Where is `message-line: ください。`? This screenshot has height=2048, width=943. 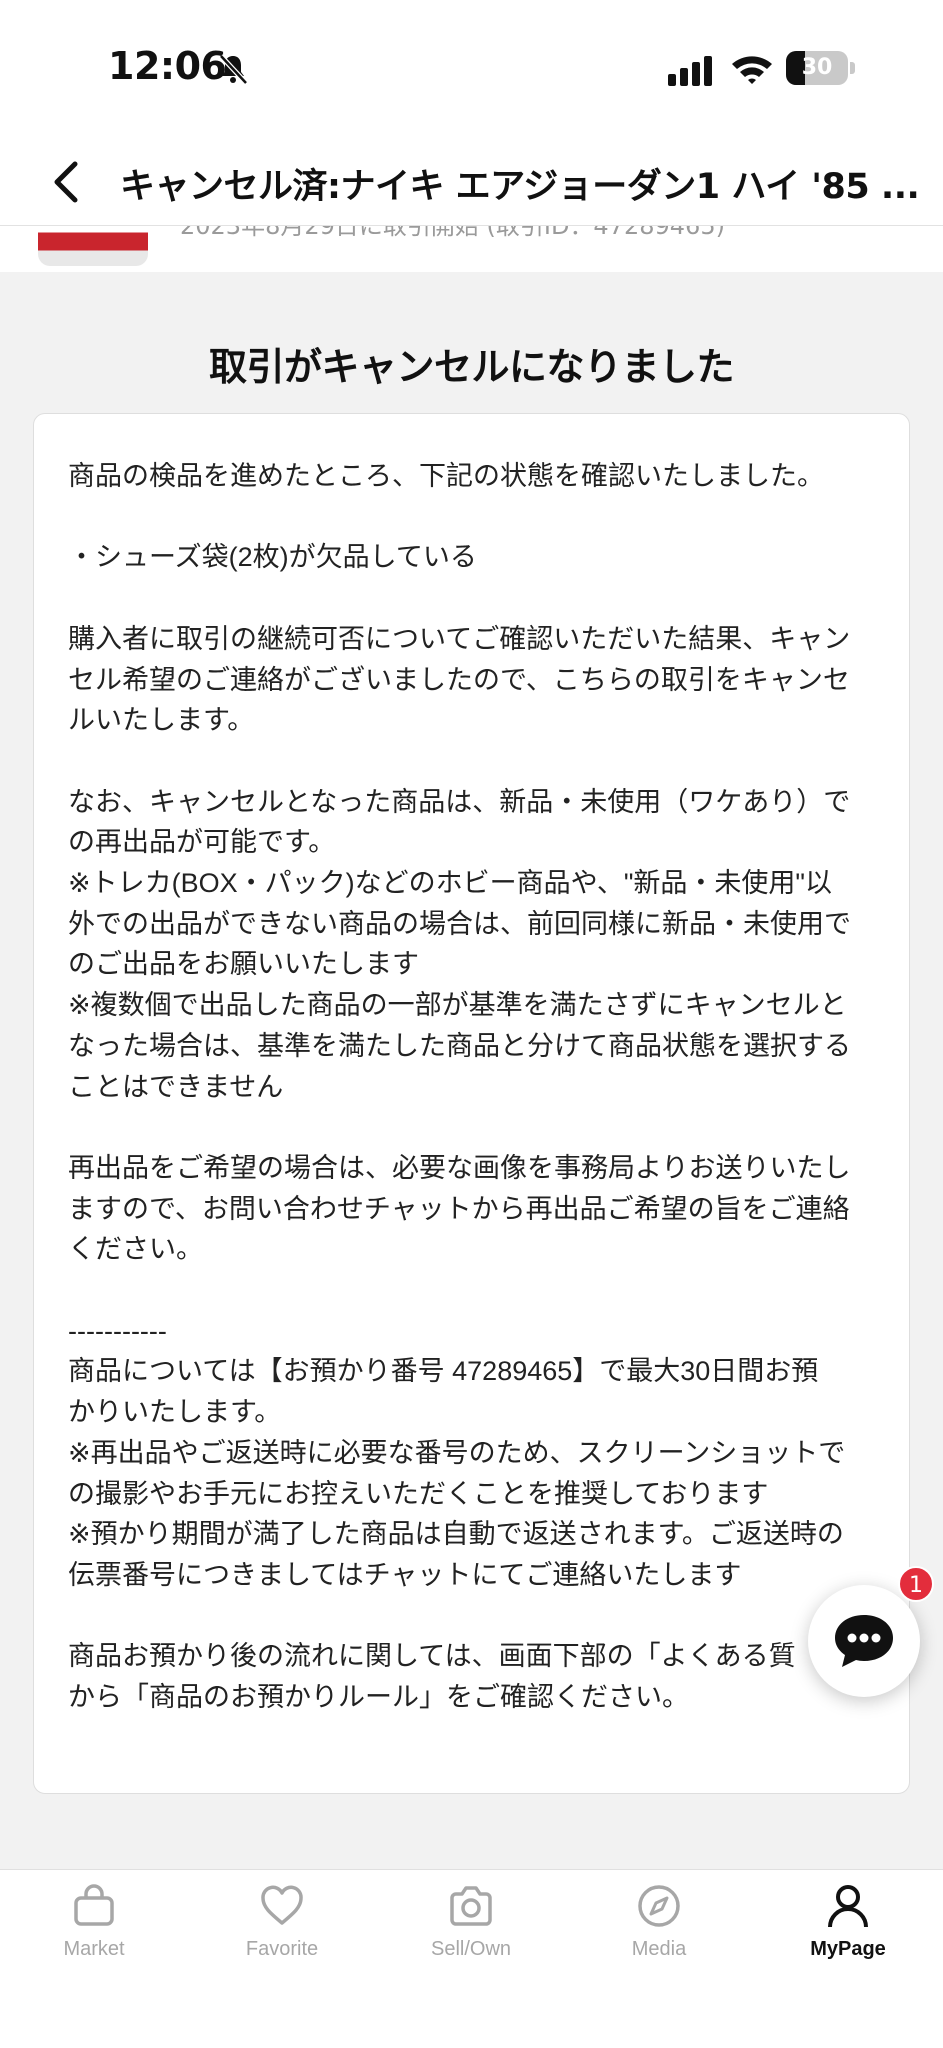 message-line: ください。 is located at coordinates (135, 1249).